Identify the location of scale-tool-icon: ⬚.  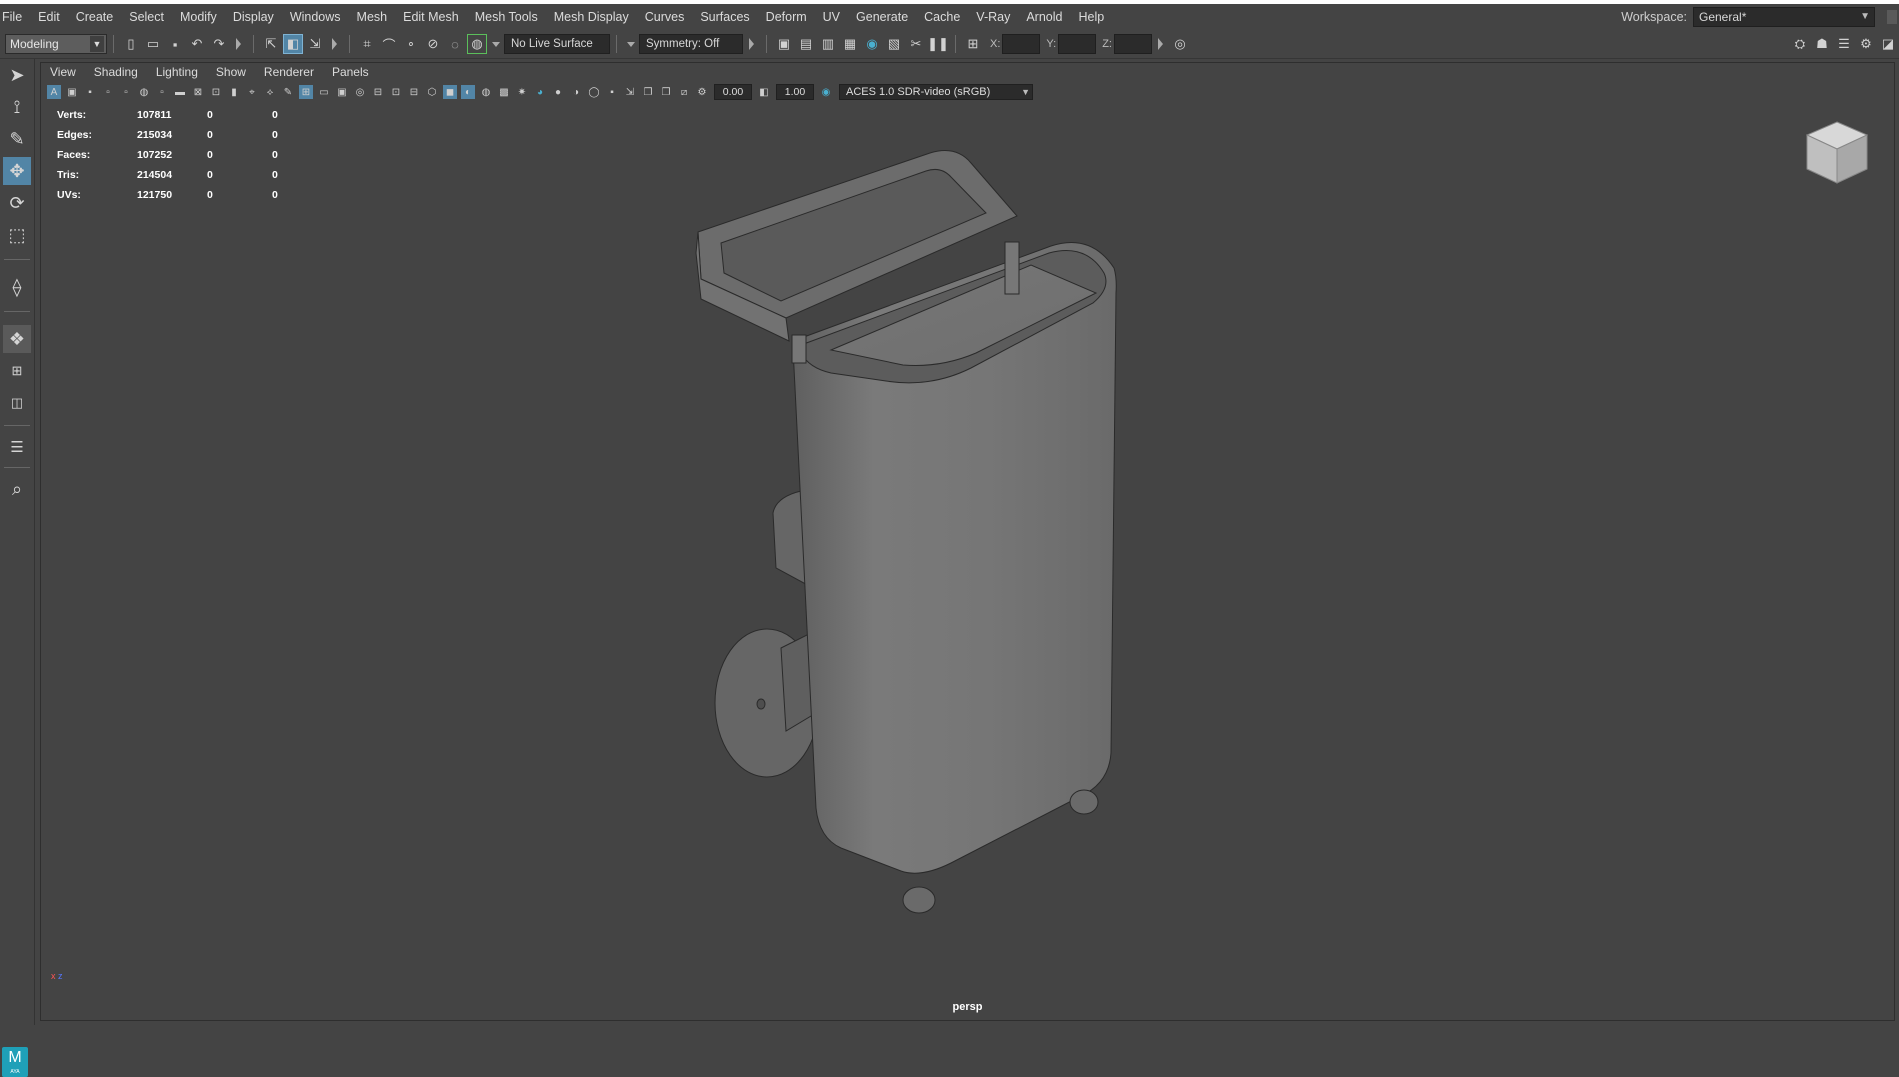
(17, 235).